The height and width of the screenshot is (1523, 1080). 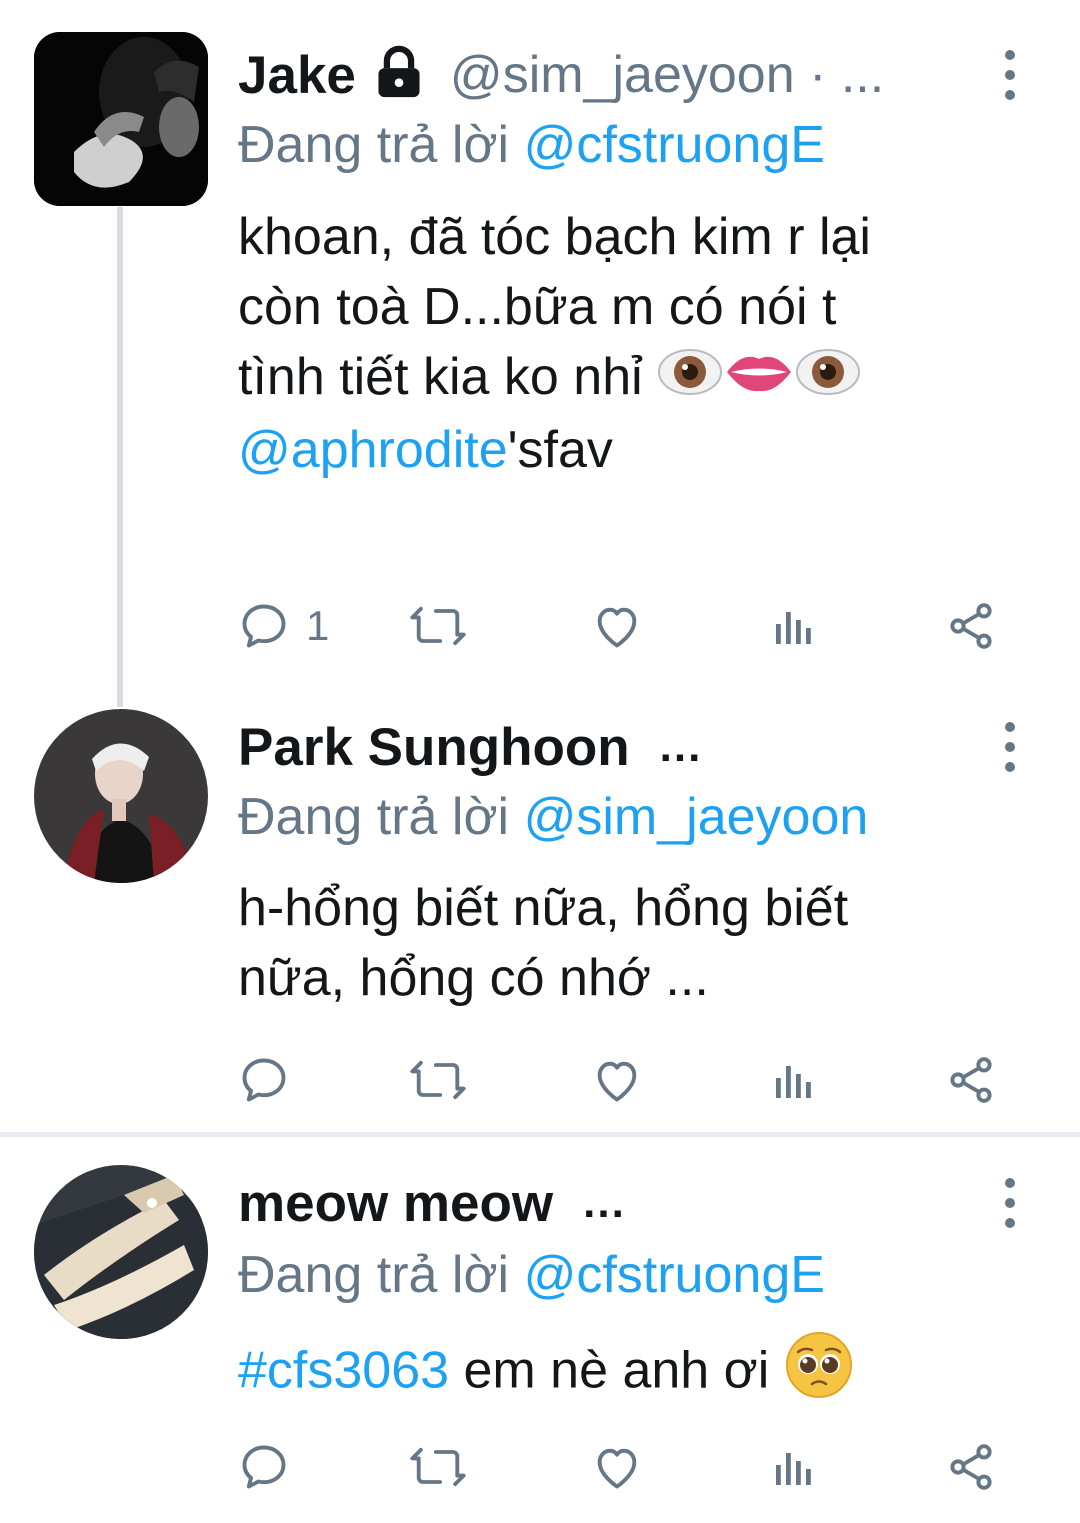 I want to click on reply-context: Đang trả lời @sim_jaeyoon, so click(x=553, y=817).